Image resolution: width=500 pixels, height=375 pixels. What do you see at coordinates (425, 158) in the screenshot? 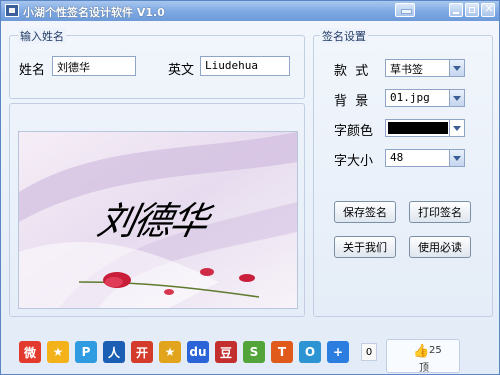
I see `size-select: 48` at bounding box center [425, 158].